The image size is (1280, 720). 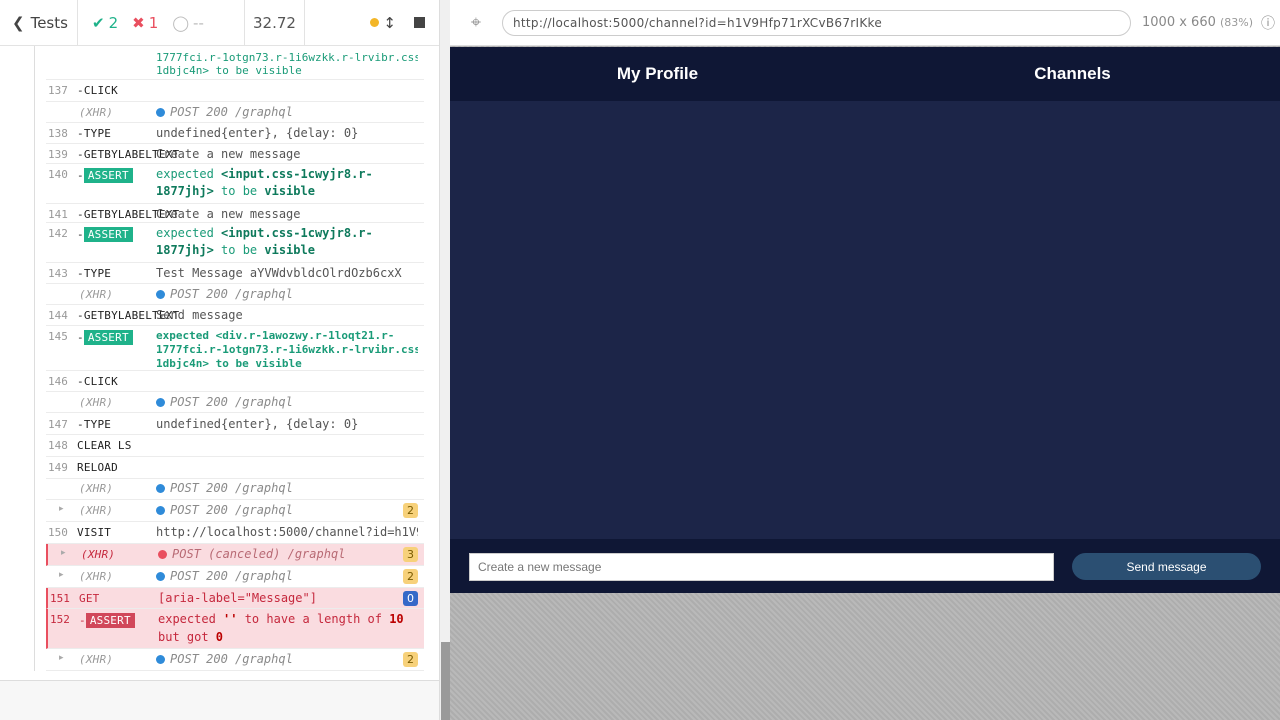 I want to click on command-row: 147 -TYPE undefined{enter}, {delay: 0}, so click(x=235, y=424).